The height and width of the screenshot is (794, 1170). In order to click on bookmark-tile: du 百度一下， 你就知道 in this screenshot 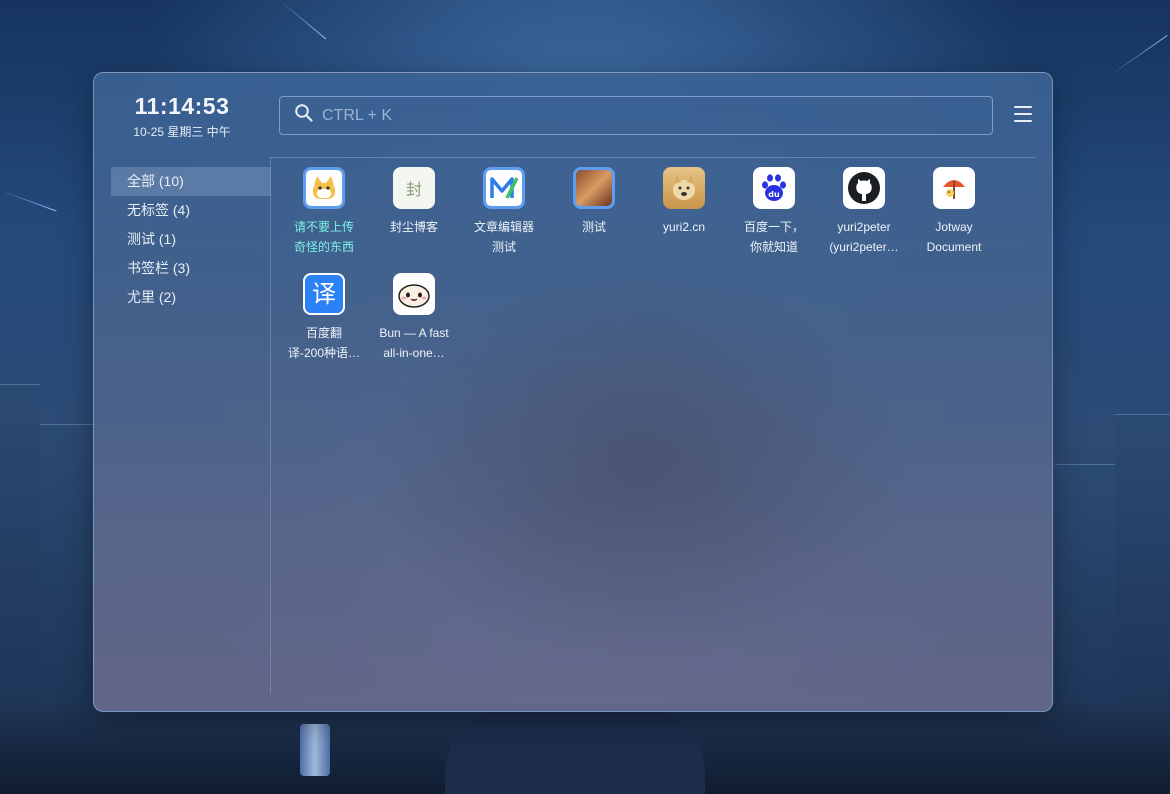, I will do `click(774, 212)`.